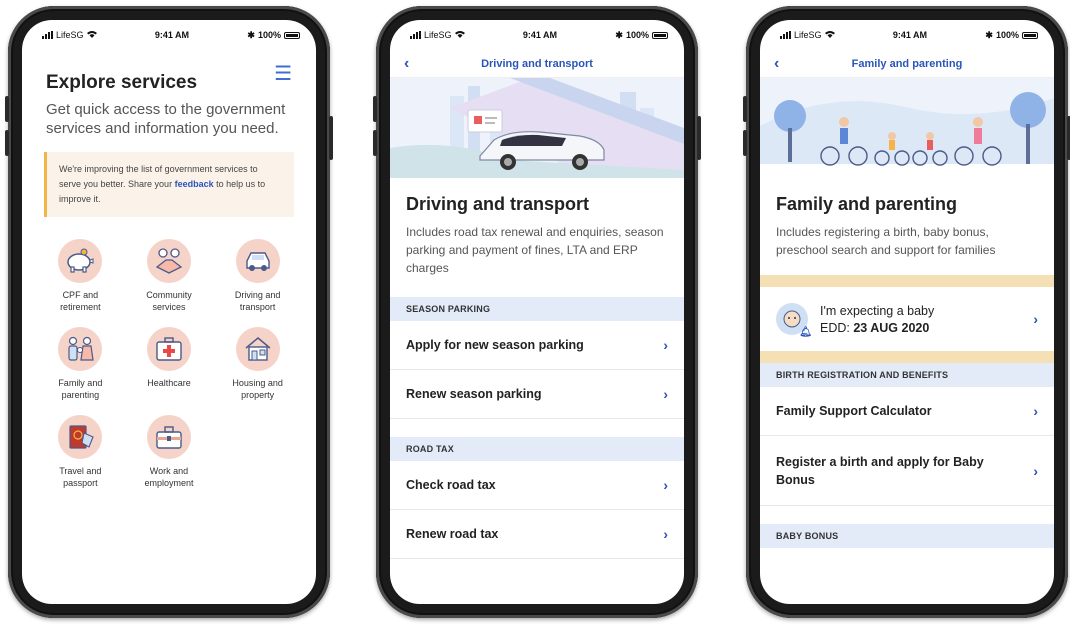 Image resolution: width=1070 pixels, height=624 pixels. What do you see at coordinates (891, 327) in the screenshot?
I see `edd-value: 23 AUG 2020` at bounding box center [891, 327].